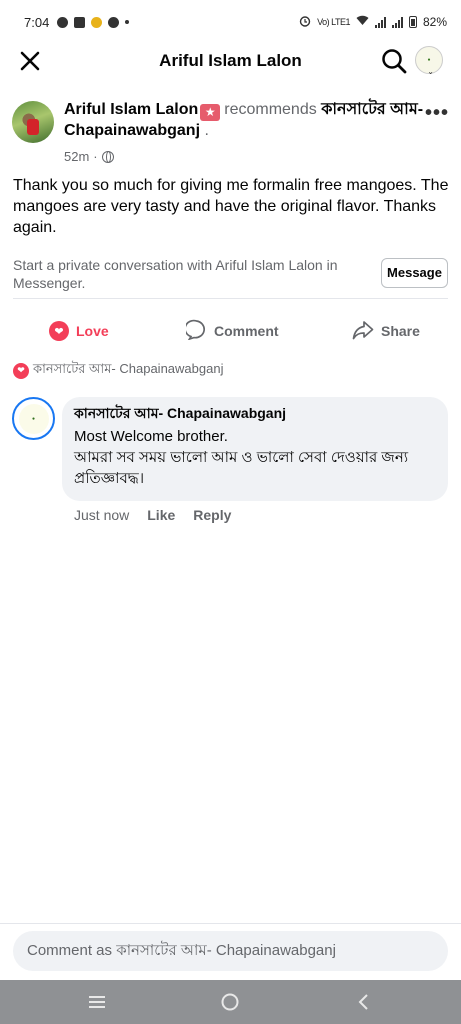  I want to click on notification-icons, so click(93, 22).